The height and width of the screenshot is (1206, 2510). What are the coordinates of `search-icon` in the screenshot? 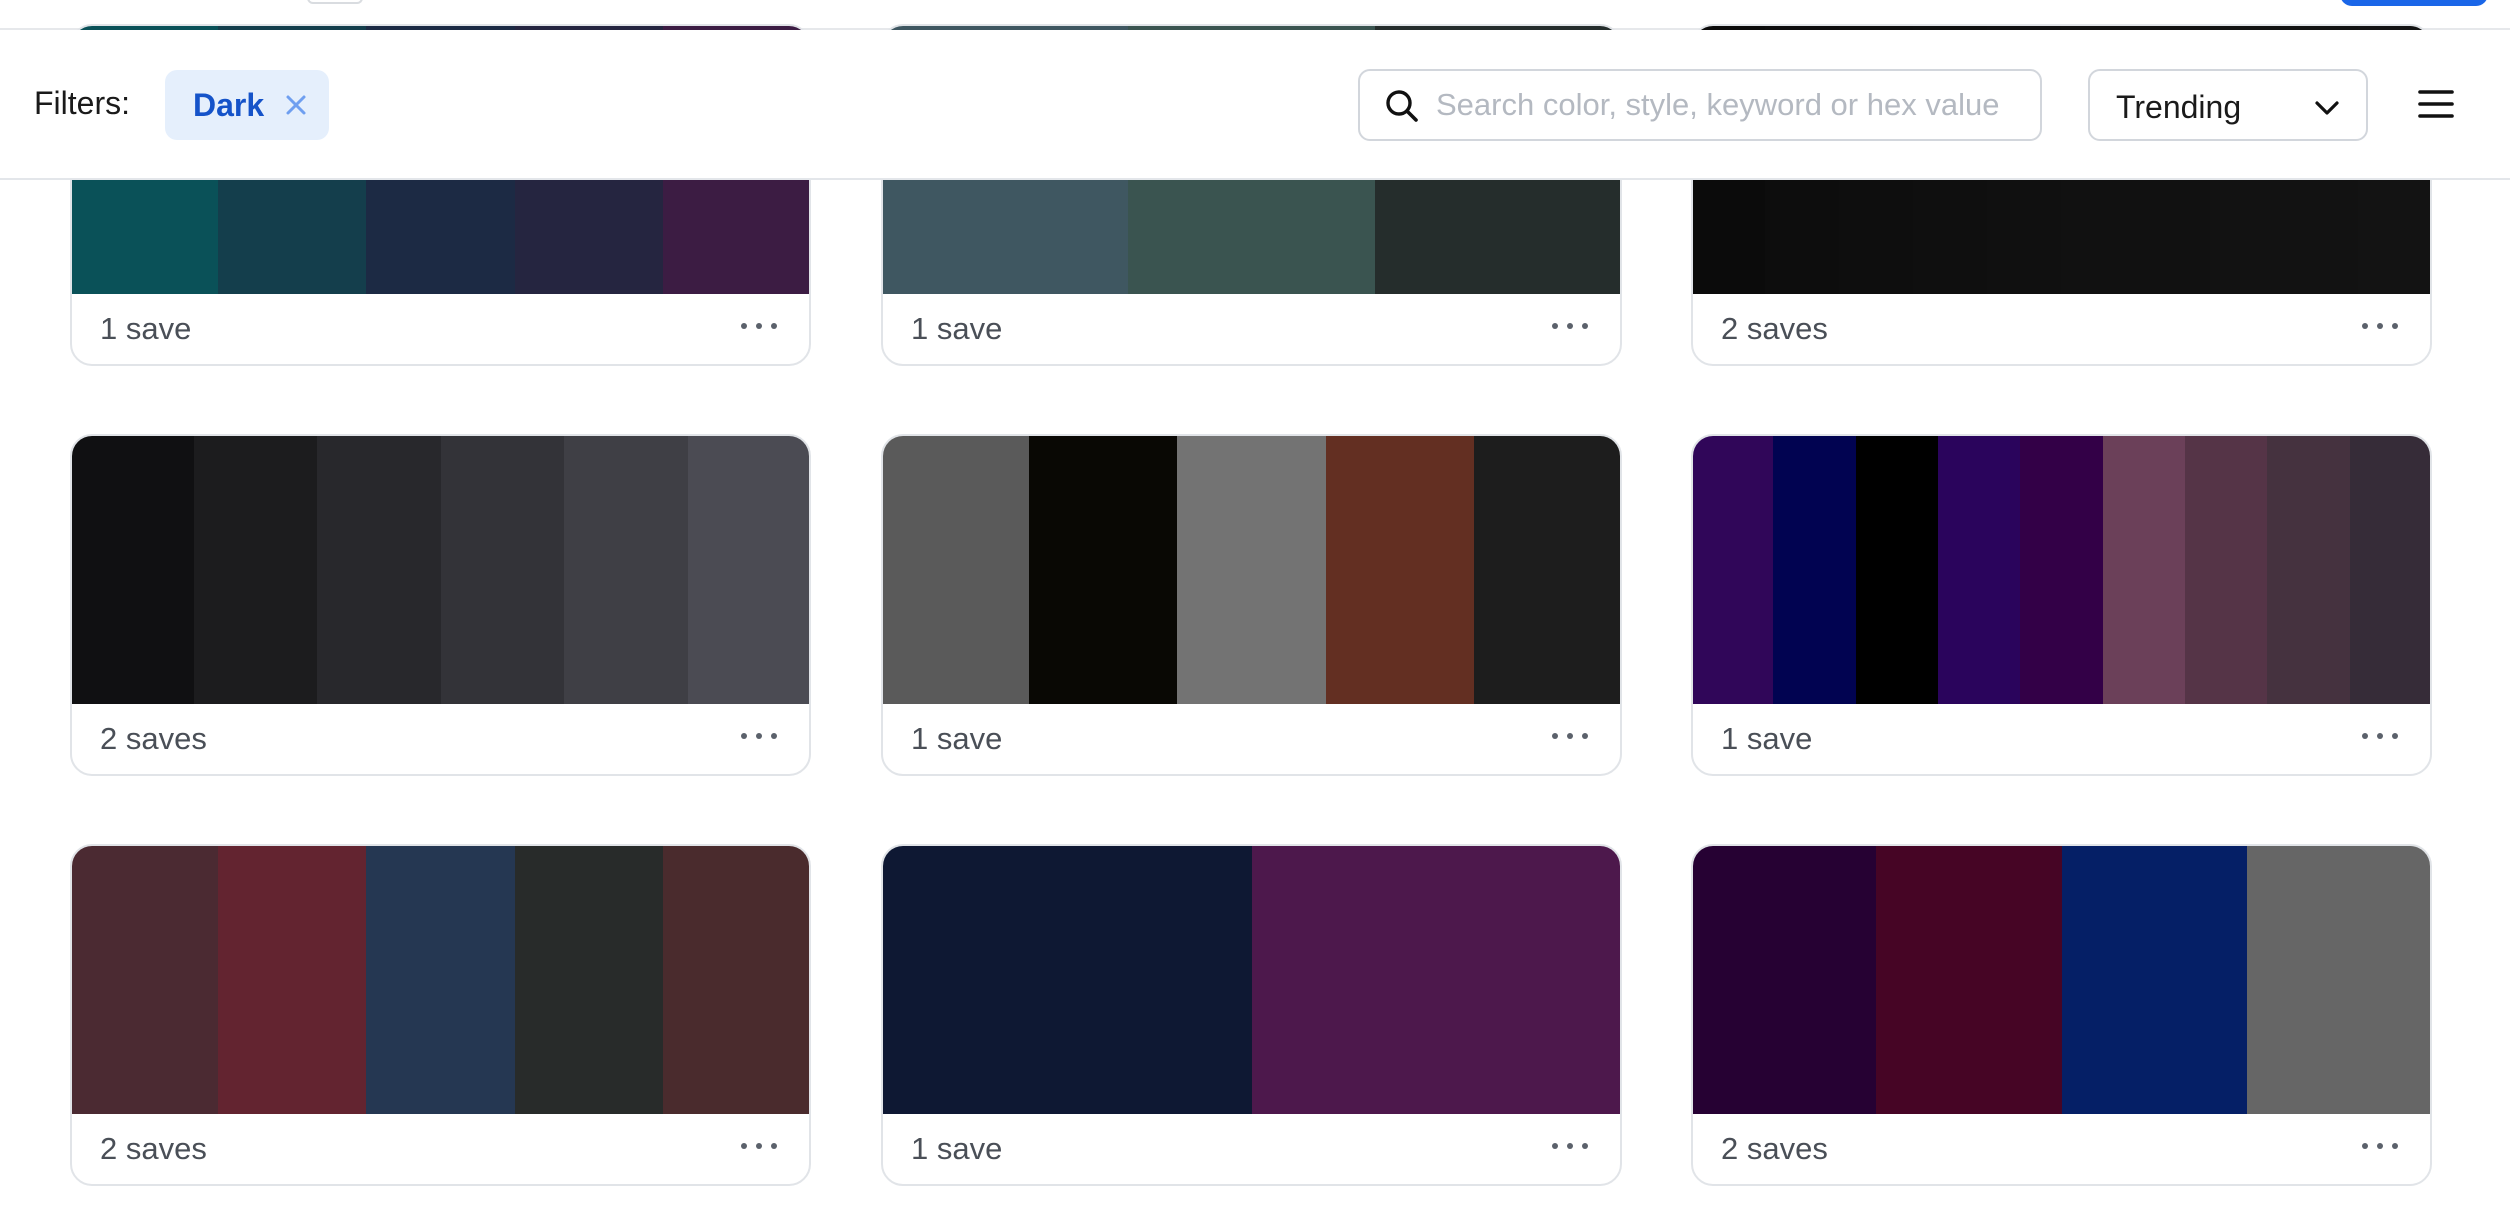 It's located at (1402, 106).